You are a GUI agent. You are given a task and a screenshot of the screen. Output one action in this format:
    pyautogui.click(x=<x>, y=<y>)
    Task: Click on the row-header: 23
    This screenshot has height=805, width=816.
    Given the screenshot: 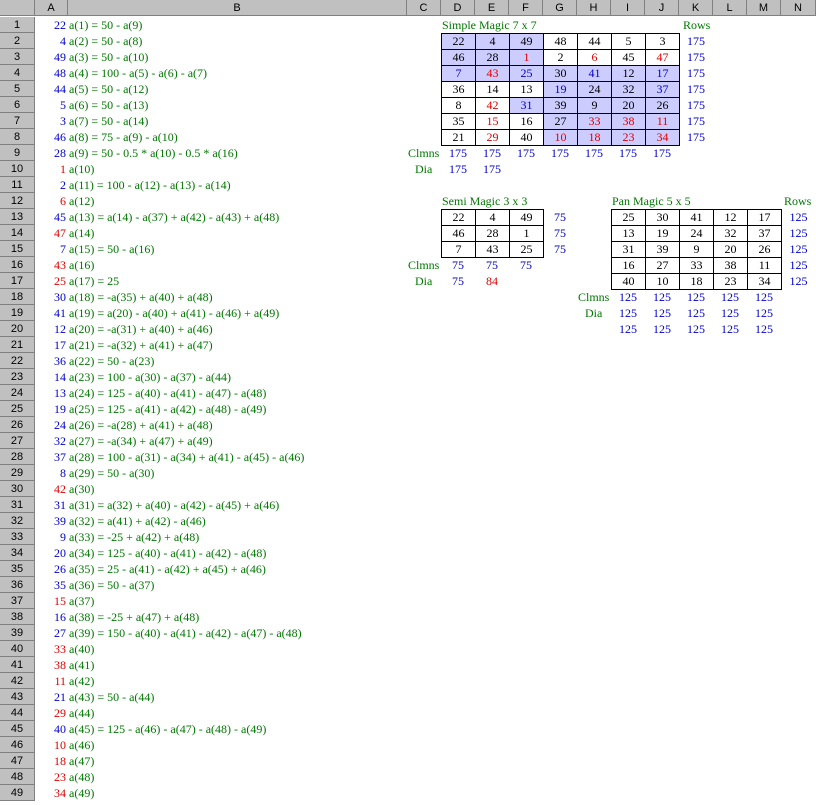 What is the action you would take?
    pyautogui.click(x=17, y=377)
    